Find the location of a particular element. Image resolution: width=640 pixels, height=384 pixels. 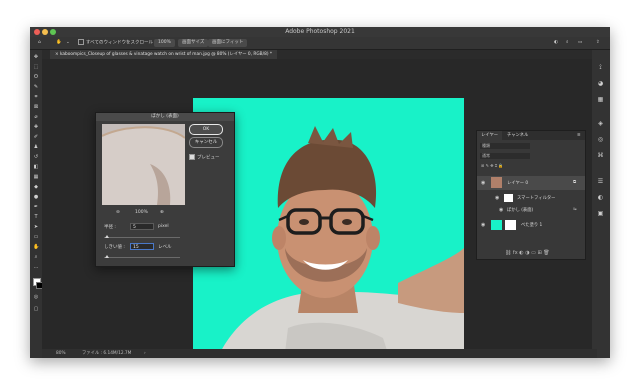

learn-icon: ⟟ is located at coordinates (600, 67).